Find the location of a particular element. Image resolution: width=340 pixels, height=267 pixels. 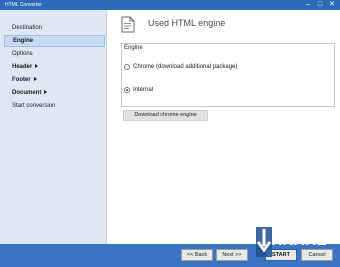

group-label: Engine is located at coordinates (133, 48).